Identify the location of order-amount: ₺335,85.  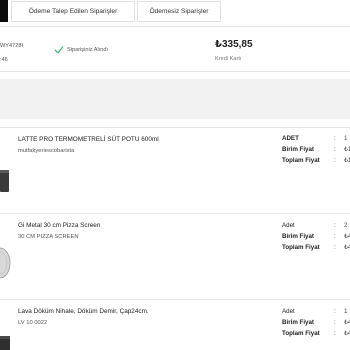
(234, 44).